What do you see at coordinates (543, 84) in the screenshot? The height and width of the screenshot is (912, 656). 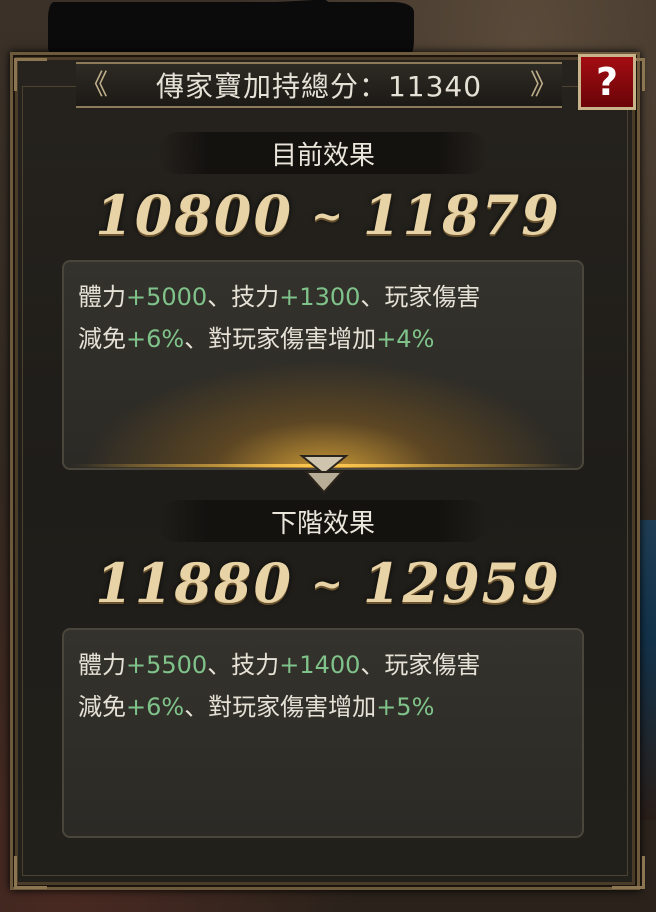 I see `chevron-right-icon: 》` at bounding box center [543, 84].